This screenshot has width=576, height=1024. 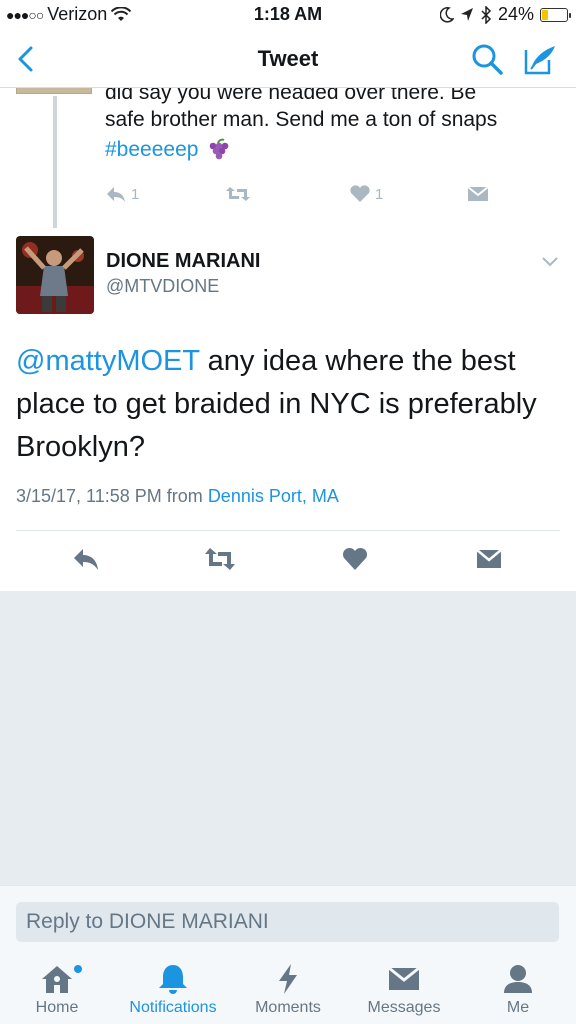 I want to click on tab-notifications: Notifications, so click(x=173, y=990).